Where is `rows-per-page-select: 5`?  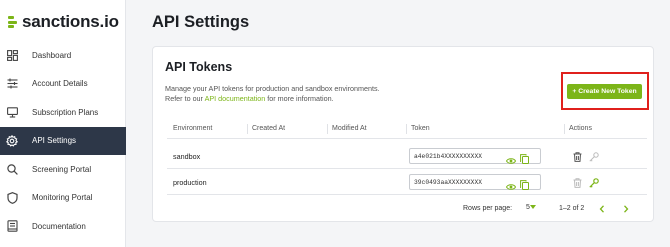 rows-per-page-select: 5 is located at coordinates (531, 207).